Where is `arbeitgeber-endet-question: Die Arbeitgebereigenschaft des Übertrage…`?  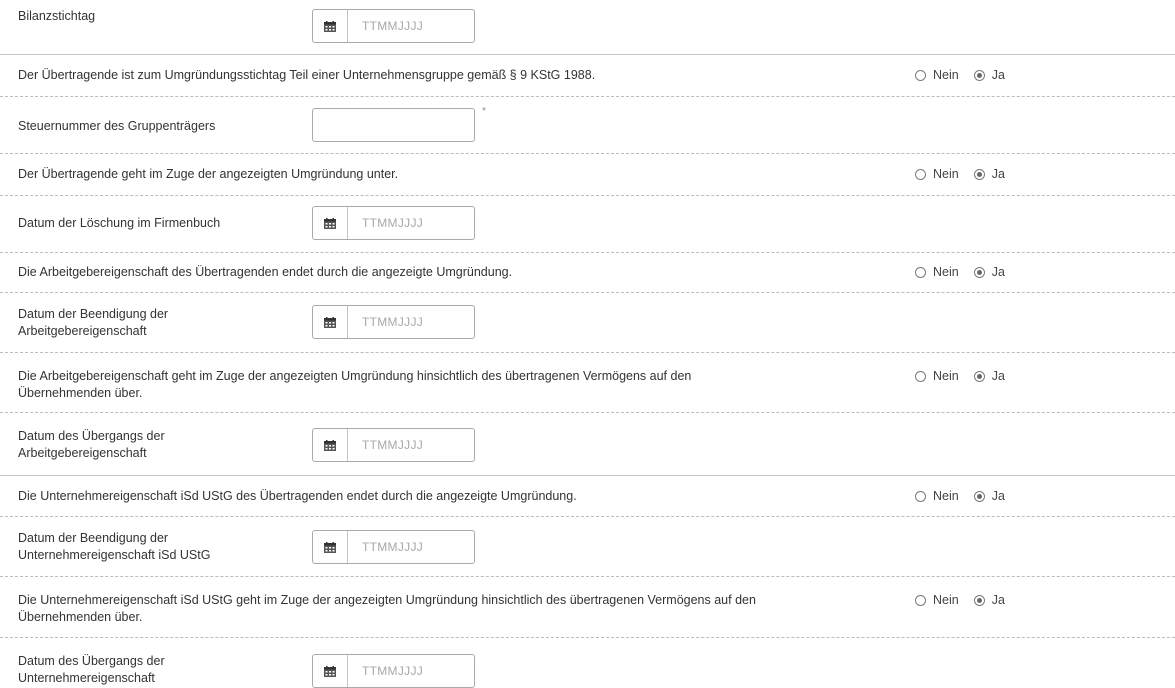 arbeitgeber-endet-question: Die Arbeitgebereigenschaft des Übertrage… is located at coordinates (265, 272).